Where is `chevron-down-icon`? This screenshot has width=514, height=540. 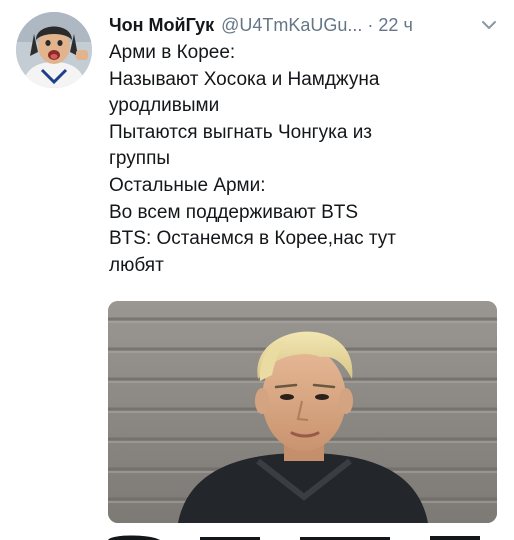
chevron-down-icon is located at coordinates (489, 25).